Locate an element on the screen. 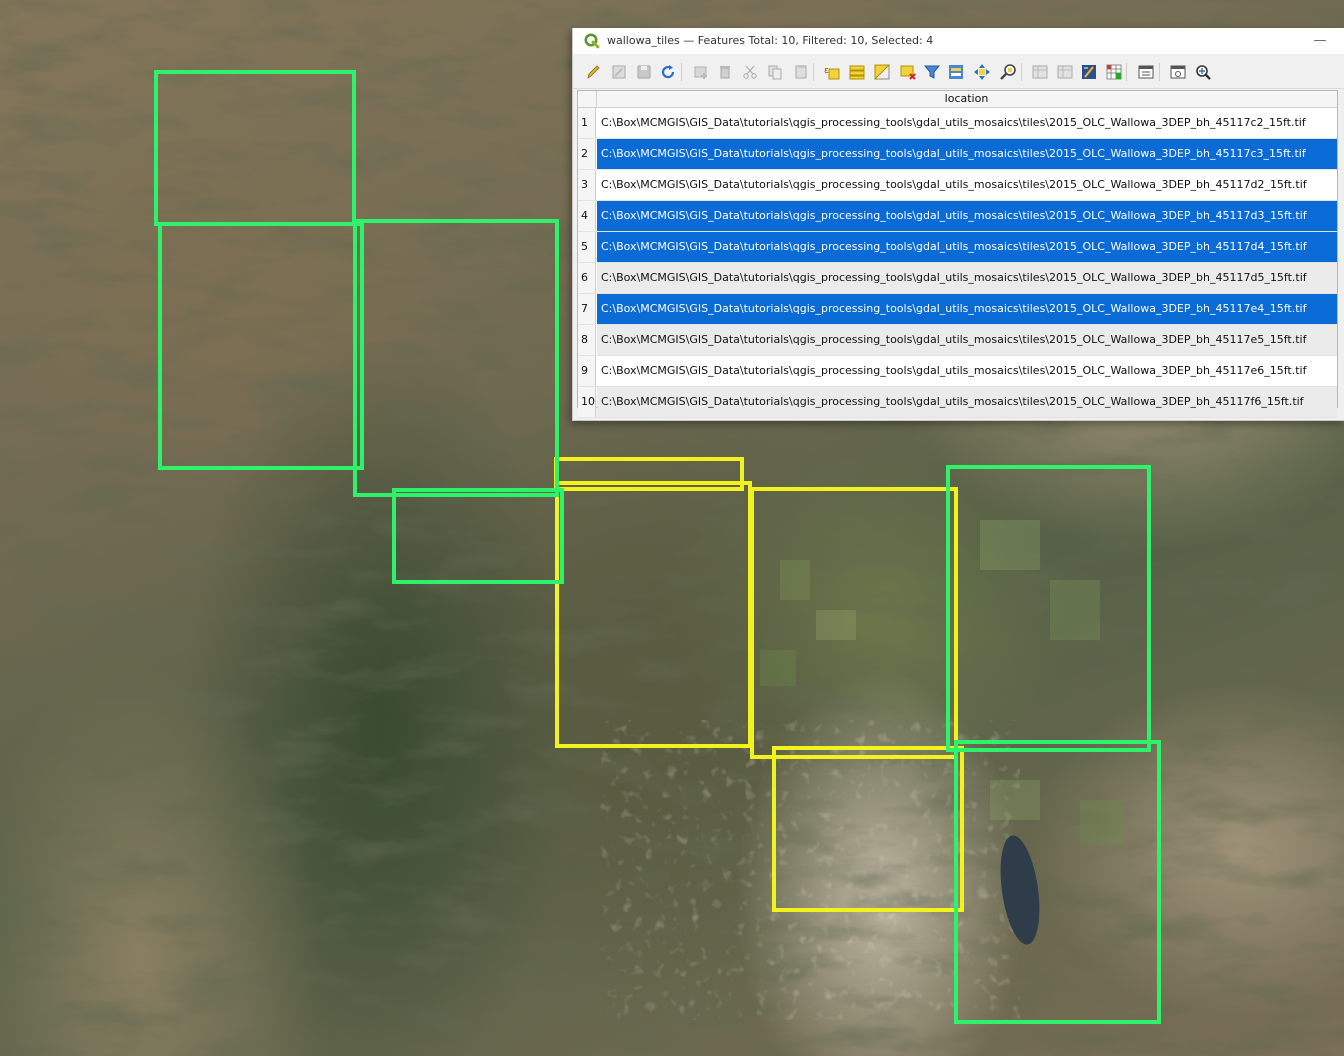 Image resolution: width=1344 pixels, height=1056 pixels. save-edits-icon is located at coordinates (644, 72).